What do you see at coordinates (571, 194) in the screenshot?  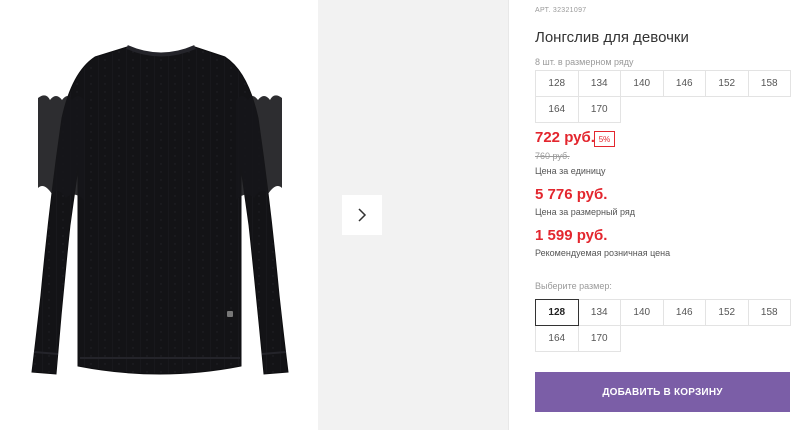 I see `set-price: 5 776 руб.` at bounding box center [571, 194].